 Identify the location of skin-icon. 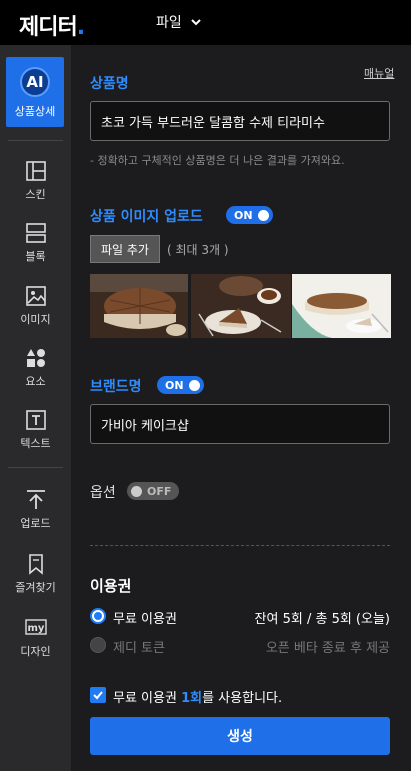
(35, 171).